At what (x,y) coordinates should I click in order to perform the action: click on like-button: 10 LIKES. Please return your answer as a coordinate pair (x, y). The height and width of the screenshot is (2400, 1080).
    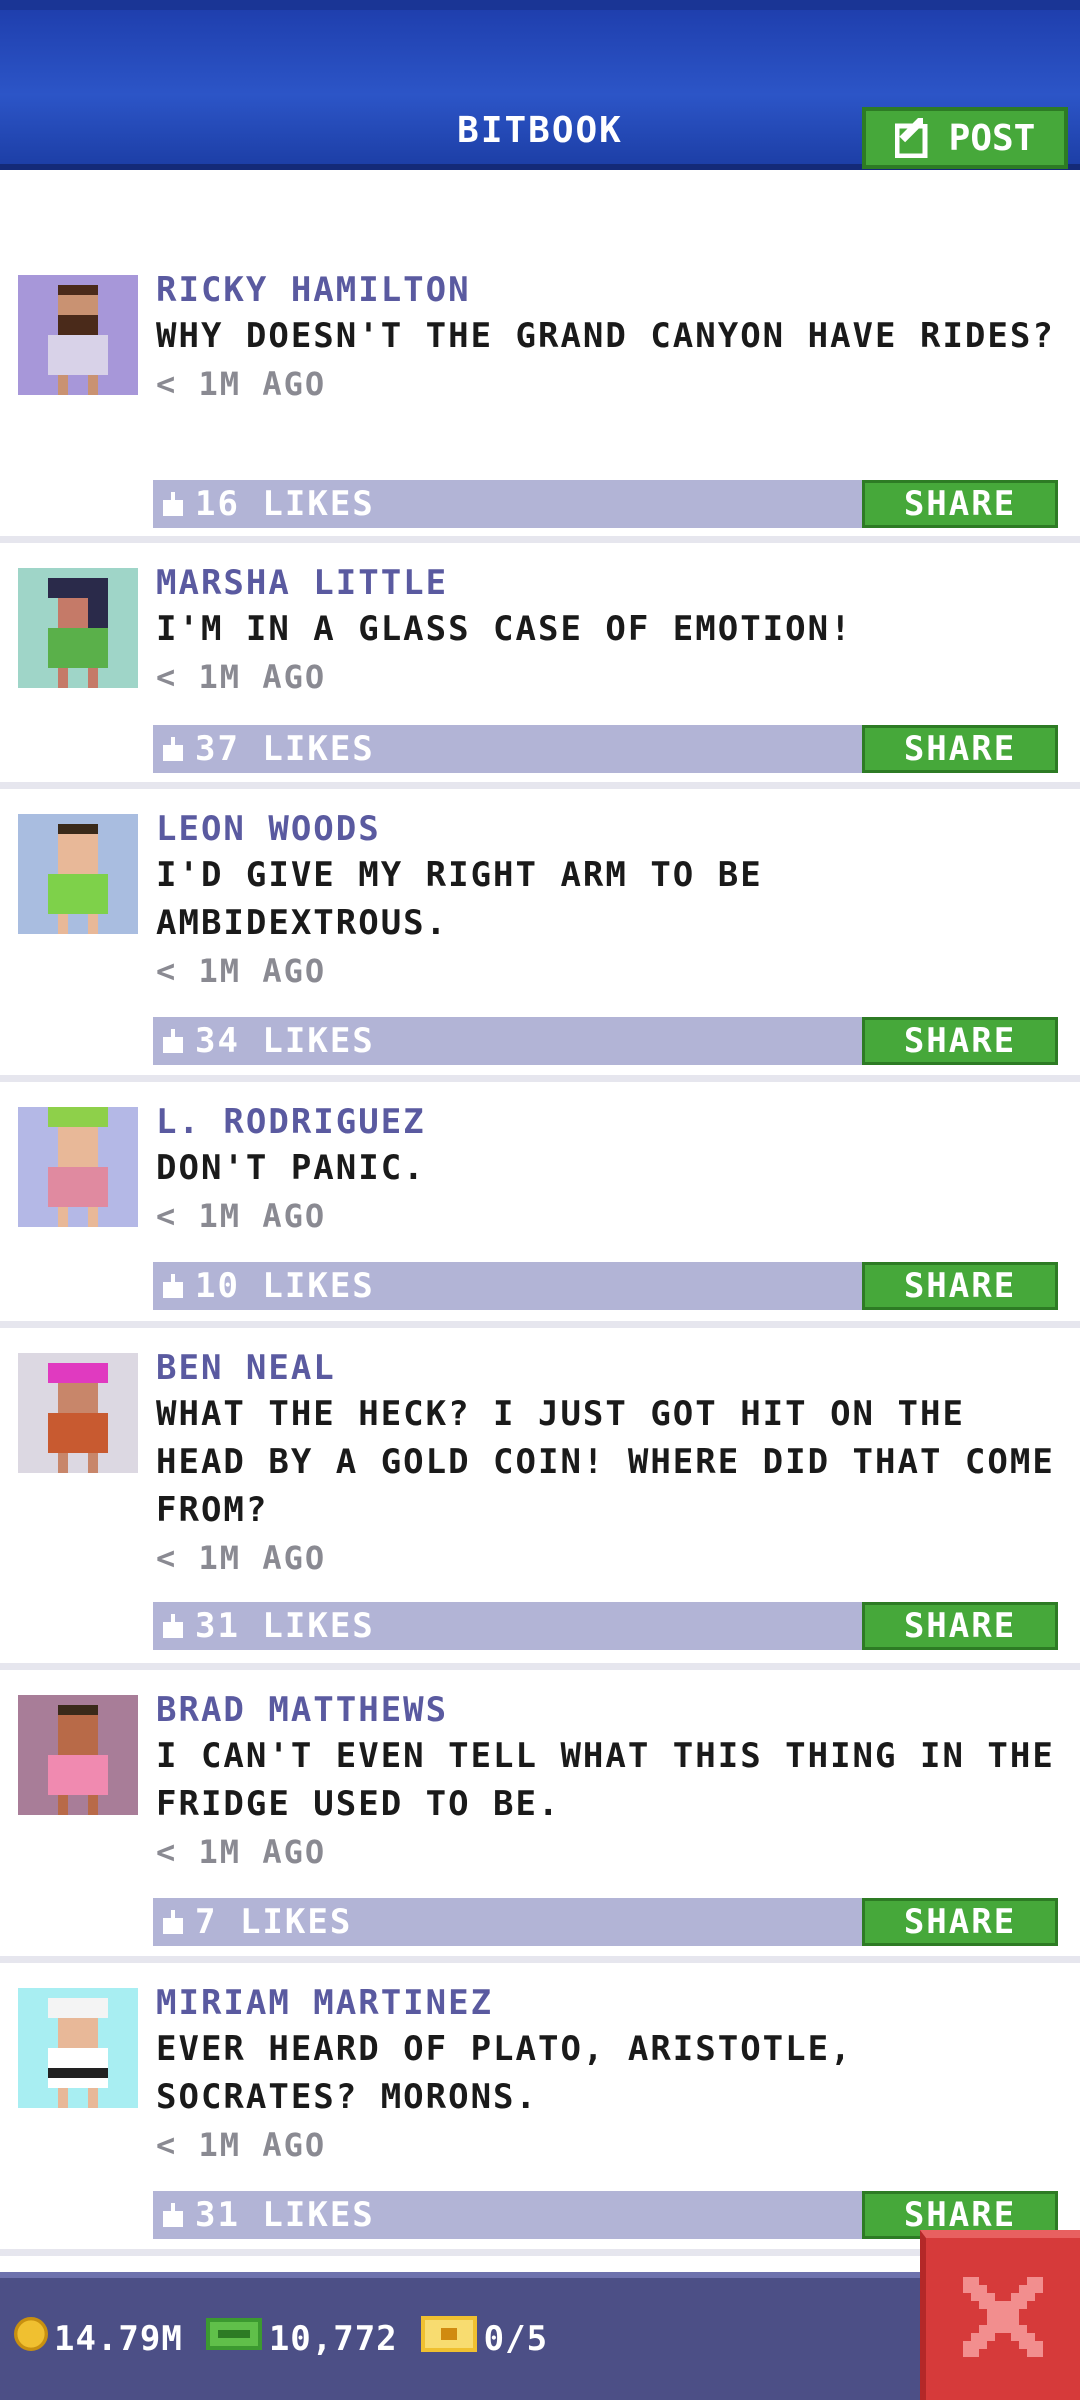
    Looking at the image, I should click on (269, 1286).